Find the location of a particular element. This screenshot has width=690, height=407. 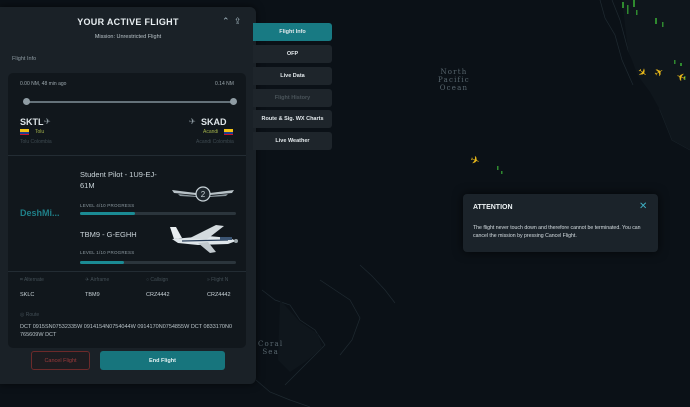

sea-label: Coral Sea is located at coordinates (270, 348).